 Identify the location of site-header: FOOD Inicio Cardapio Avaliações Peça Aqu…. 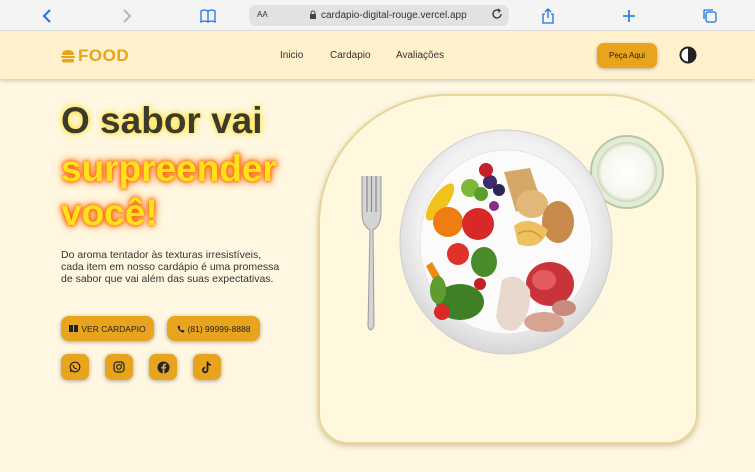
(377, 55).